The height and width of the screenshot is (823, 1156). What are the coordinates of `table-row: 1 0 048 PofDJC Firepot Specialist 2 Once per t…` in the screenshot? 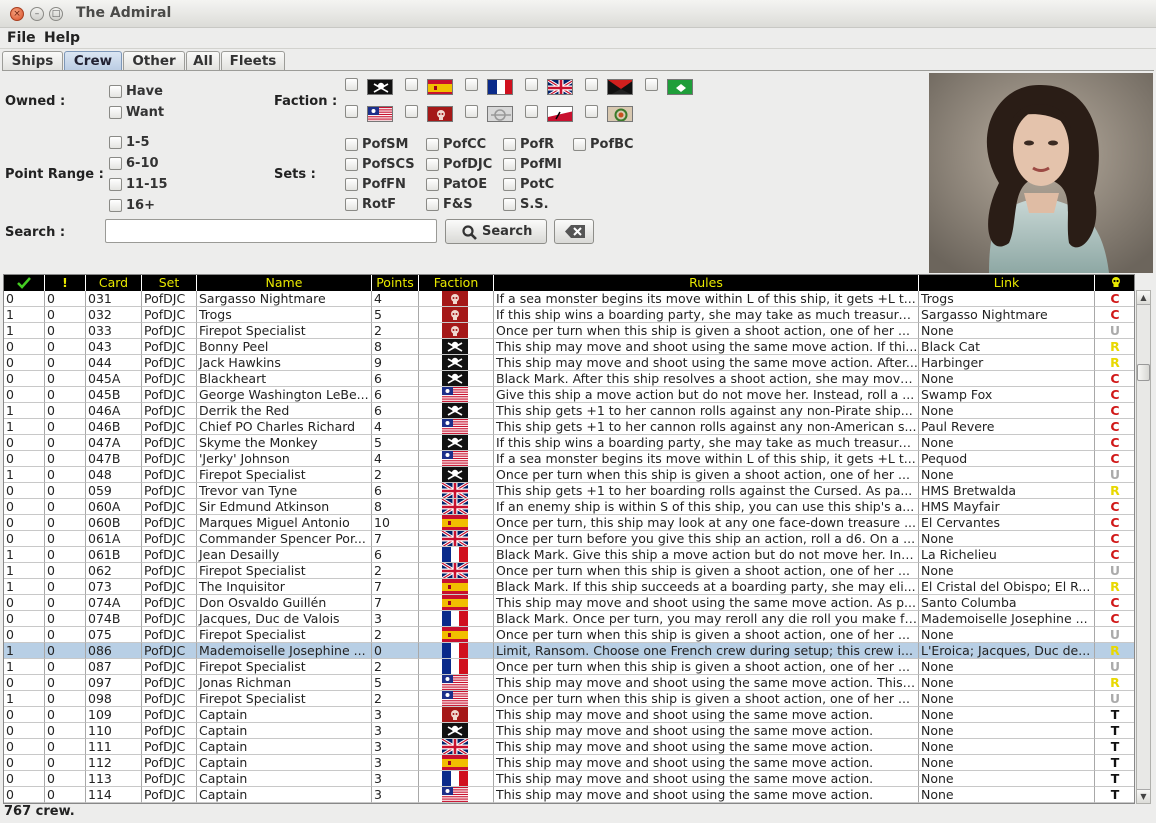 It's located at (569, 475).